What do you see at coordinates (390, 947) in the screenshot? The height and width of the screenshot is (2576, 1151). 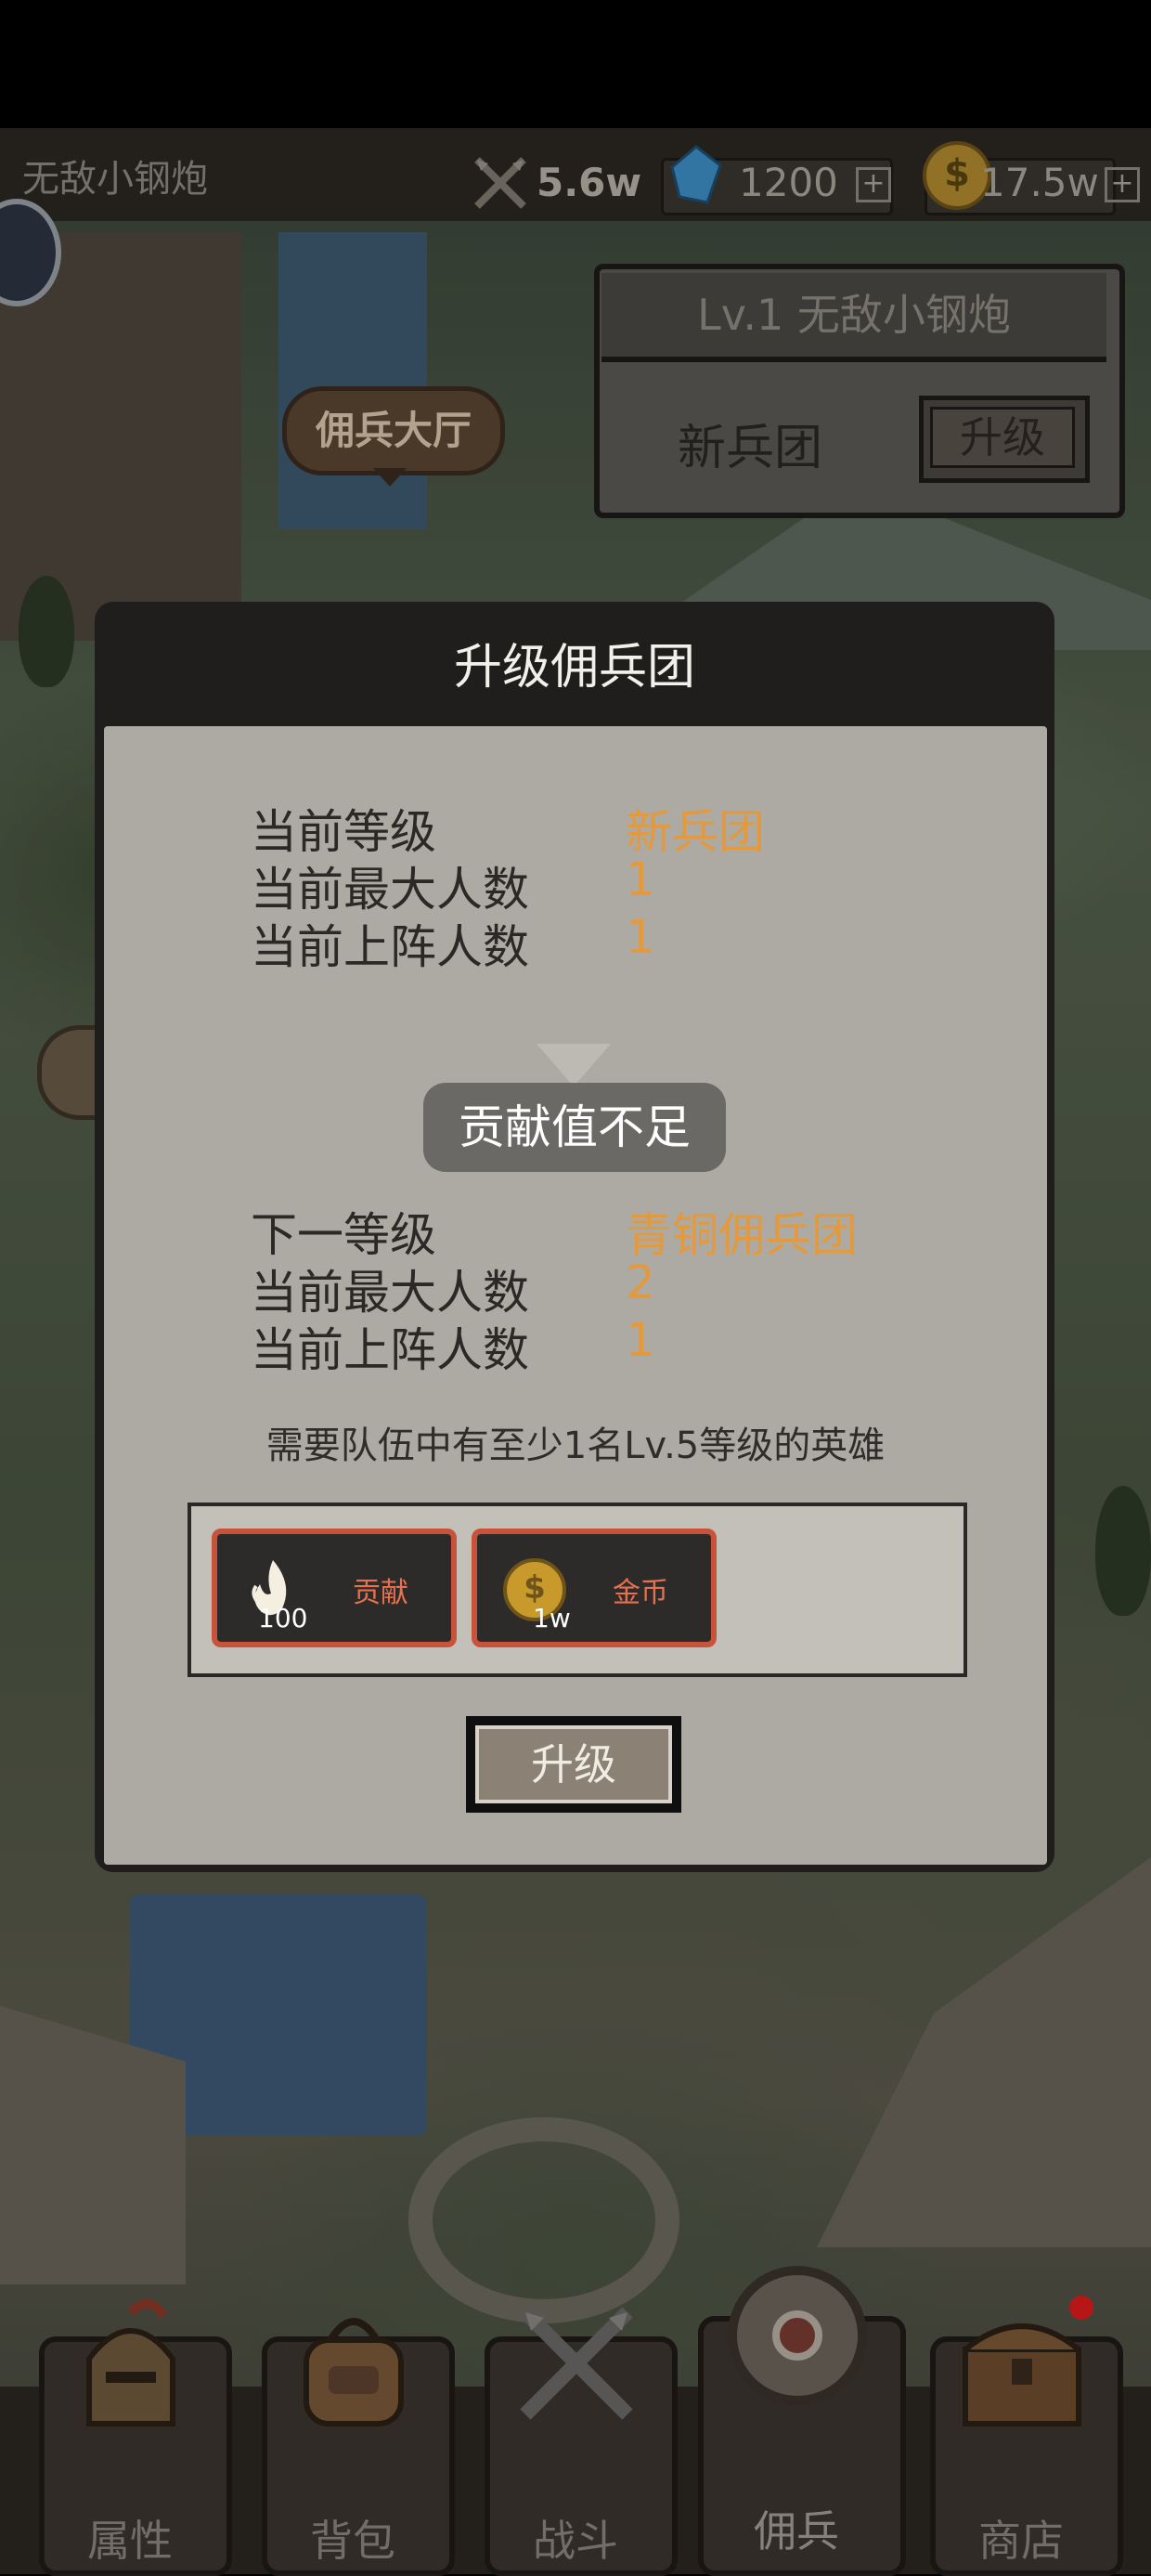 I see `current-deployed-label: 当前上阵人数` at bounding box center [390, 947].